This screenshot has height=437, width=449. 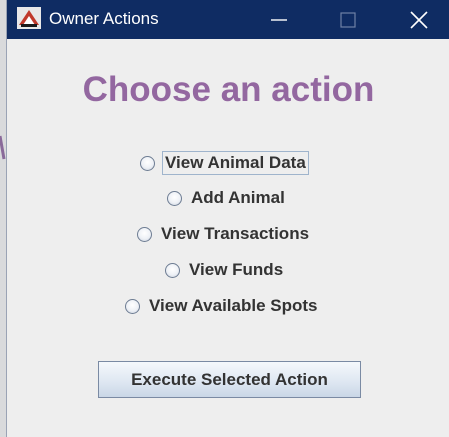 What do you see at coordinates (228, 19) in the screenshot?
I see `title-bar: Owner Actions` at bounding box center [228, 19].